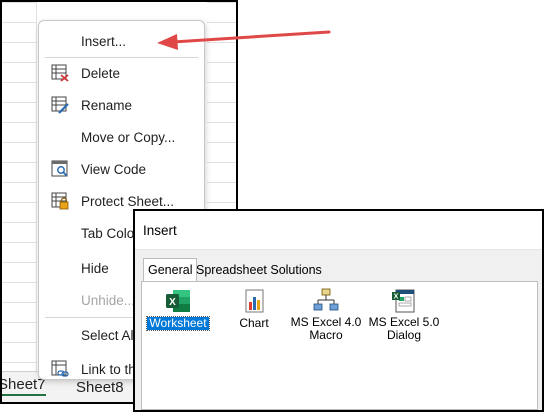  I want to click on tab-spreadsheet-solutions: Spreadsheet Solutions, so click(259, 271).